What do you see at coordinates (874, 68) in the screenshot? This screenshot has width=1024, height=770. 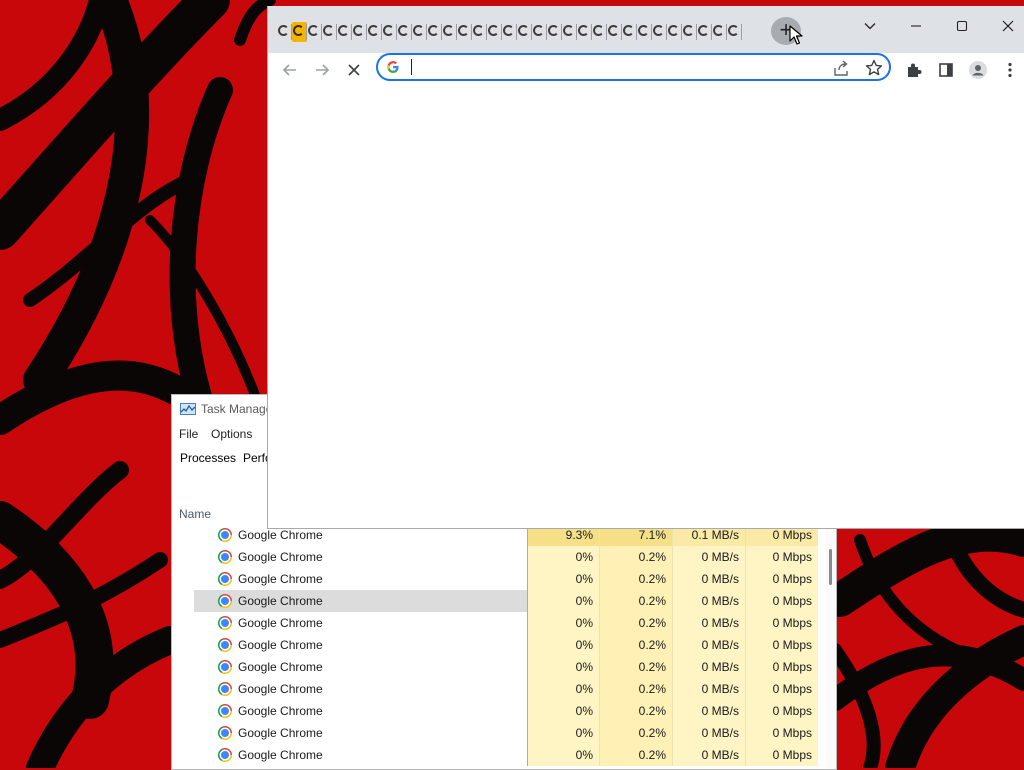 I see `bookmark-star-icon` at bounding box center [874, 68].